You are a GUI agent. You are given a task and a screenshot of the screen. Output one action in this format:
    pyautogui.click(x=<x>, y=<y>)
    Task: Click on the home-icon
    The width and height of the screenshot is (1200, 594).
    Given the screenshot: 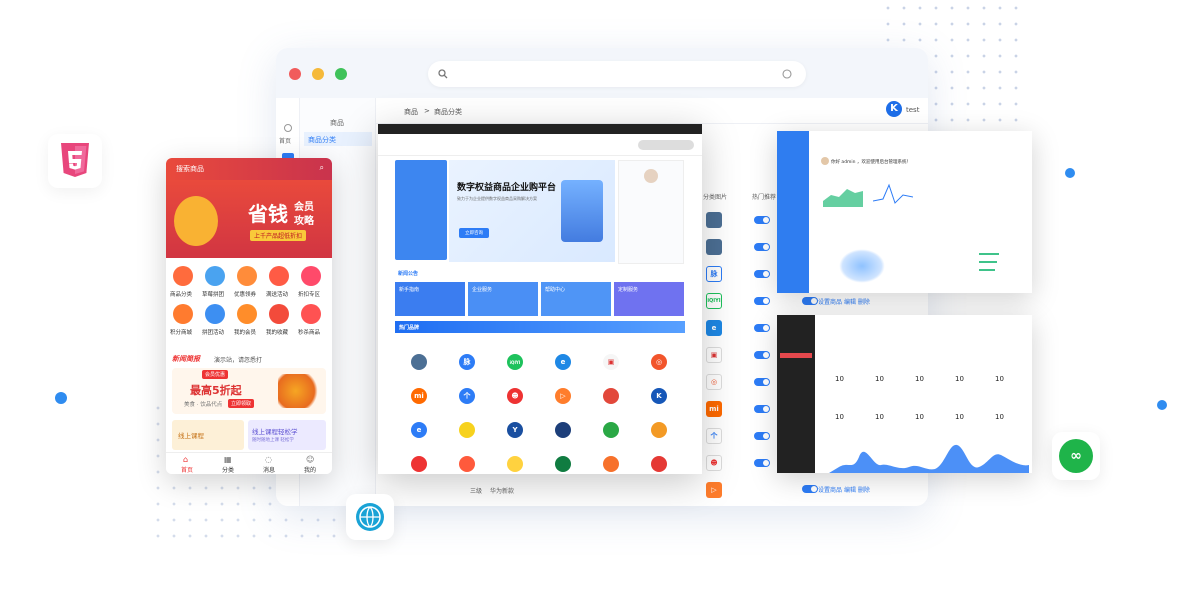 What is the action you would take?
    pyautogui.click(x=288, y=128)
    